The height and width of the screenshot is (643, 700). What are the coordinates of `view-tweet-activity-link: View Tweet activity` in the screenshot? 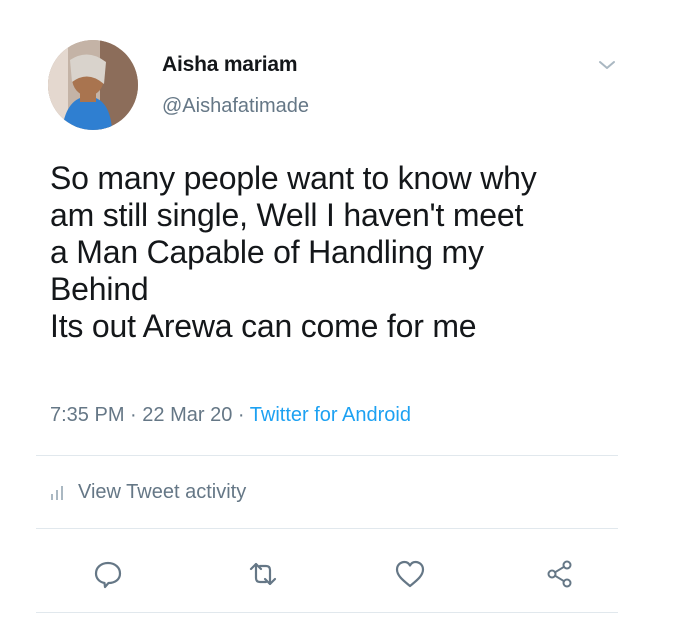 It's located at (148, 492).